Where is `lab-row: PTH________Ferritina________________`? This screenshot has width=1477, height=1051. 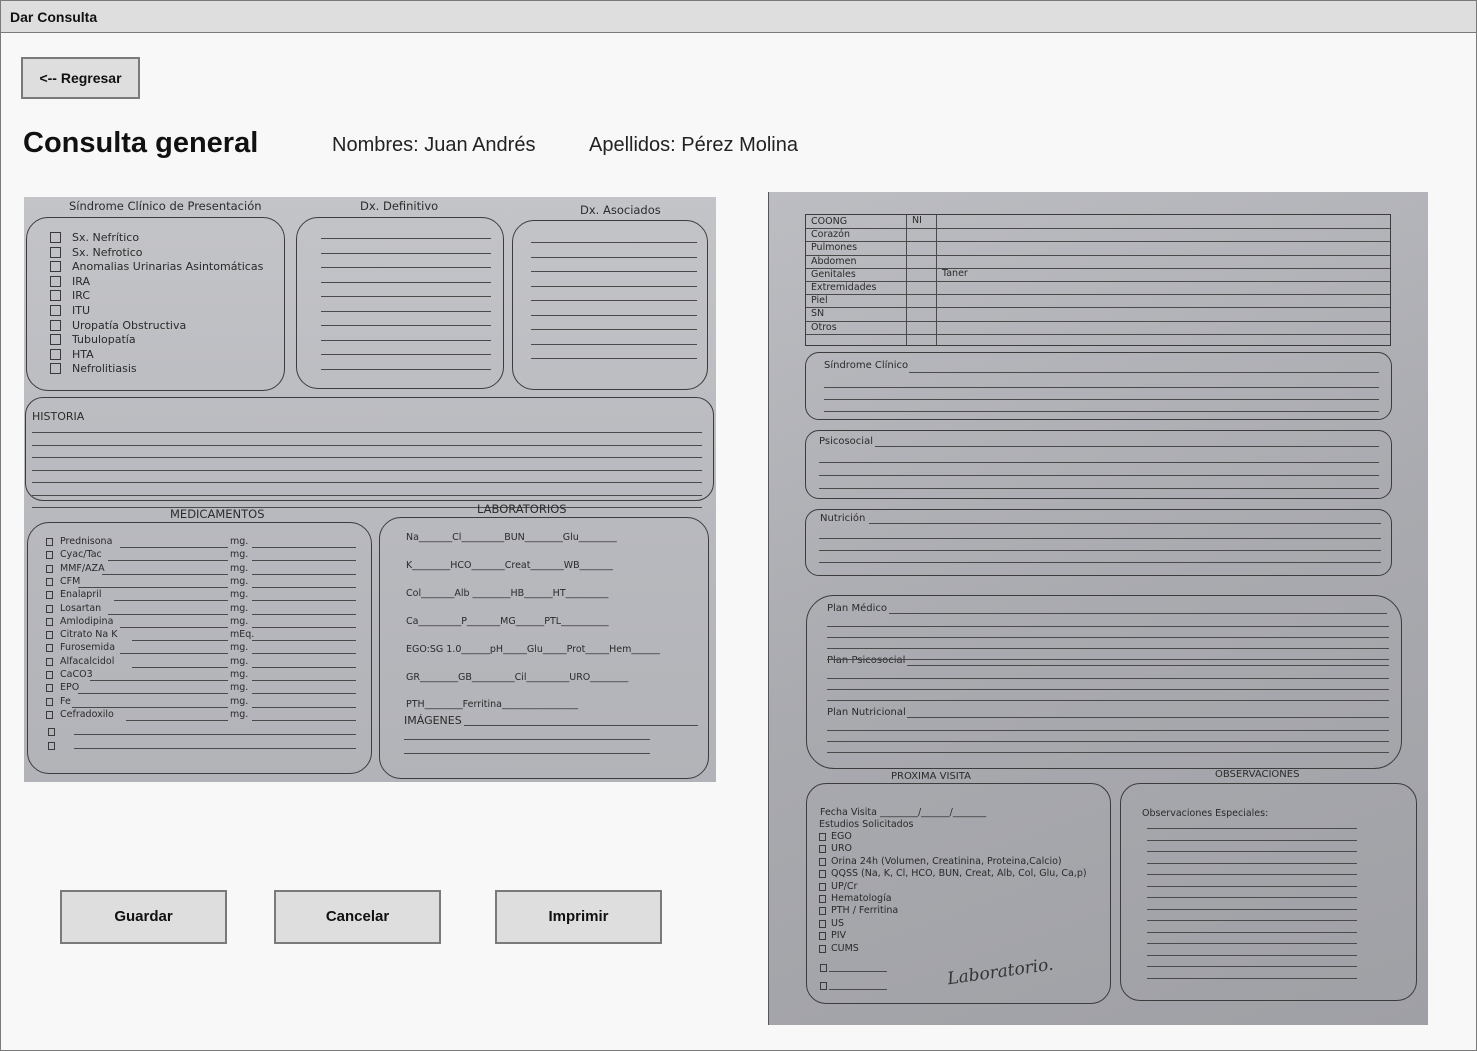 lab-row: PTH________Ferritina________________ is located at coordinates (492, 704).